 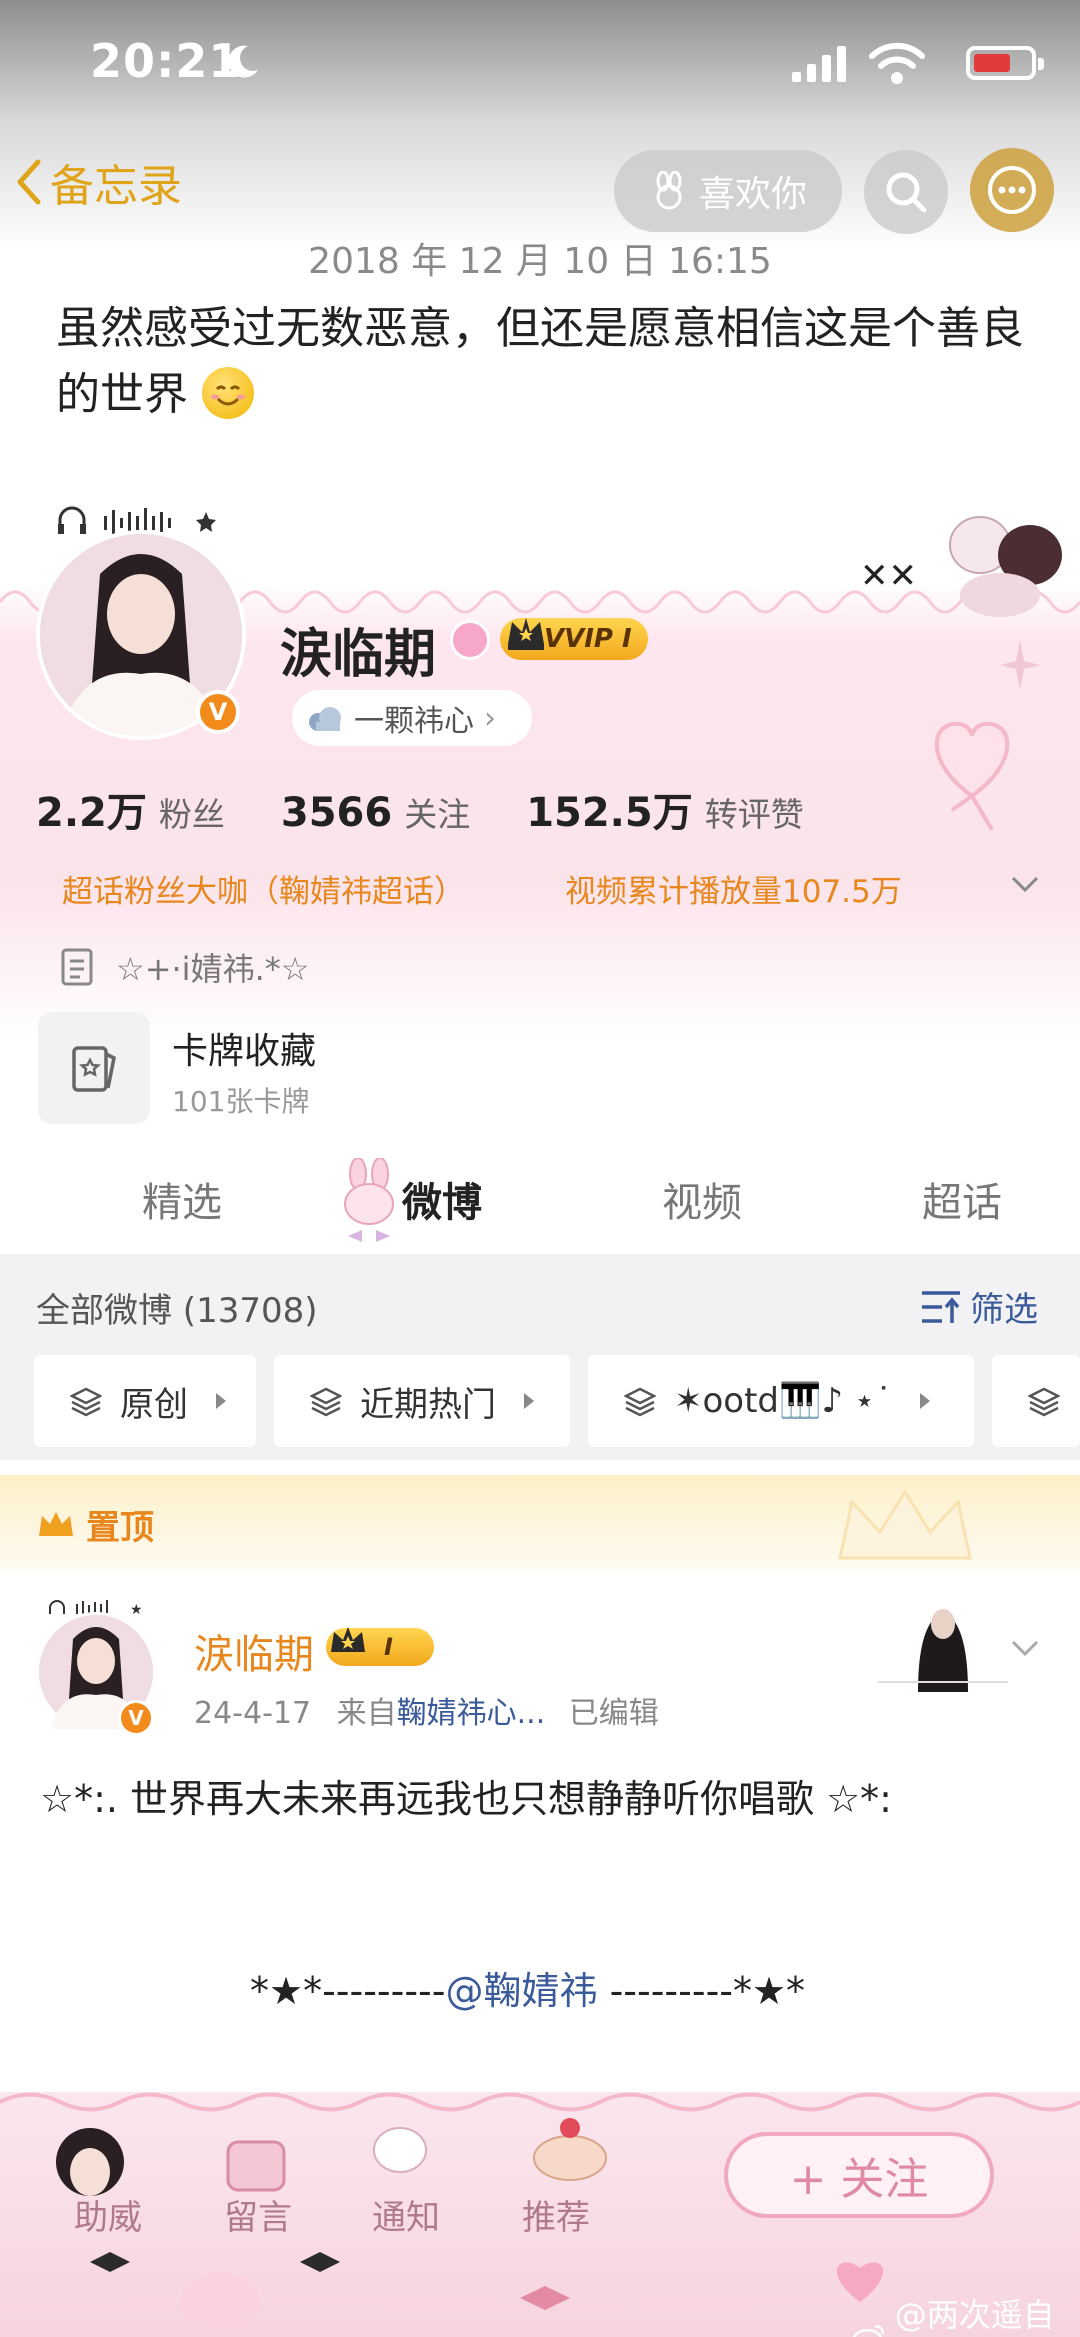 I want to click on like-label: 喜欢你, so click(x=752, y=194).